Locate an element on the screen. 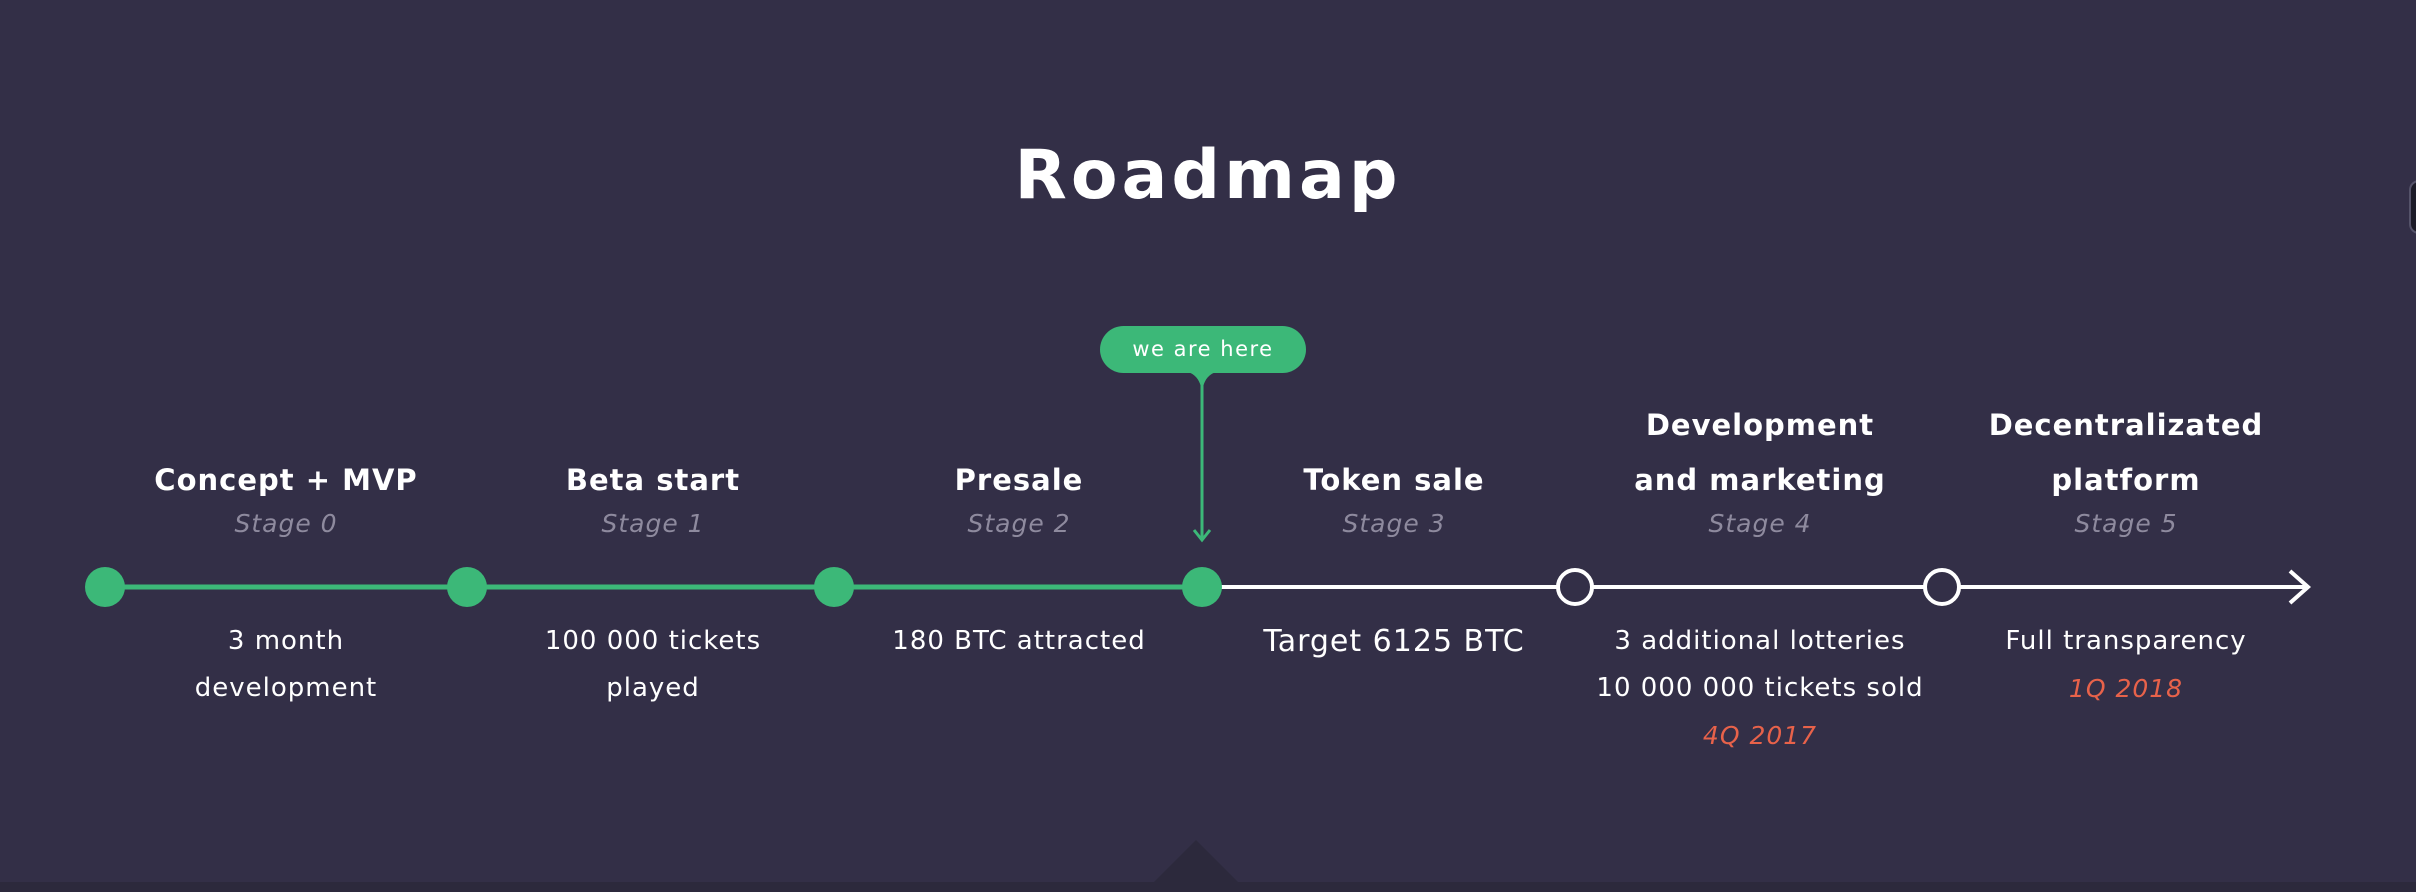  stage-date: 1Q 2018 is located at coordinates (2126, 688).